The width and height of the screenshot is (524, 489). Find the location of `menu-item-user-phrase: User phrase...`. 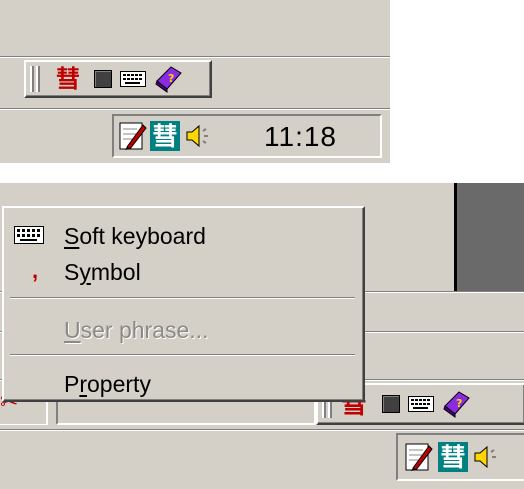

menu-item-user-phrase: User phrase... is located at coordinates (183, 329).